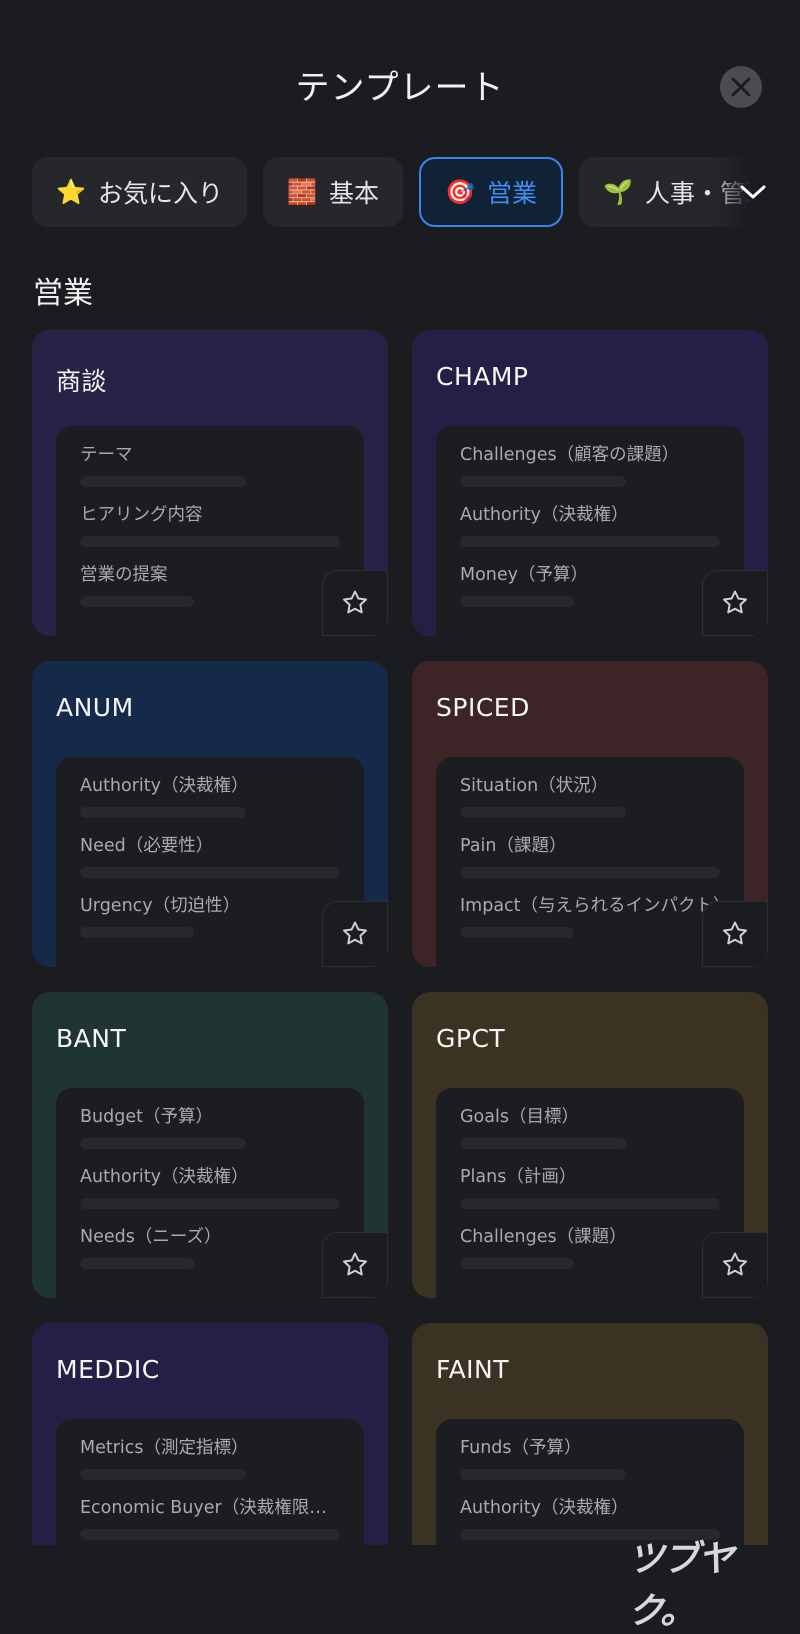  I want to click on card-preview: テーマヒアリング内容営業の提案, so click(210, 531).